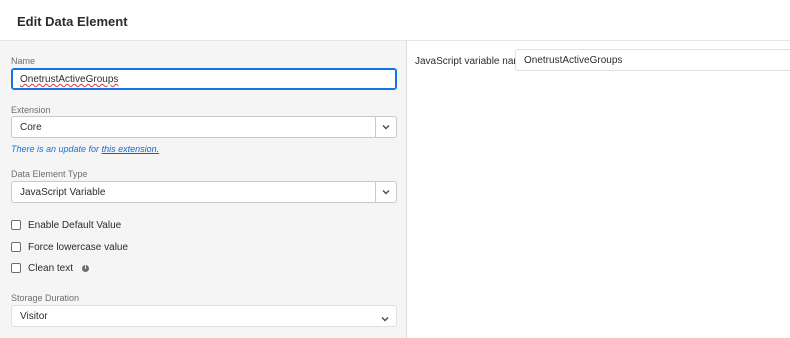 The image size is (790, 338). Describe the element at coordinates (23, 61) in the screenshot. I see `name-label: Name` at that location.